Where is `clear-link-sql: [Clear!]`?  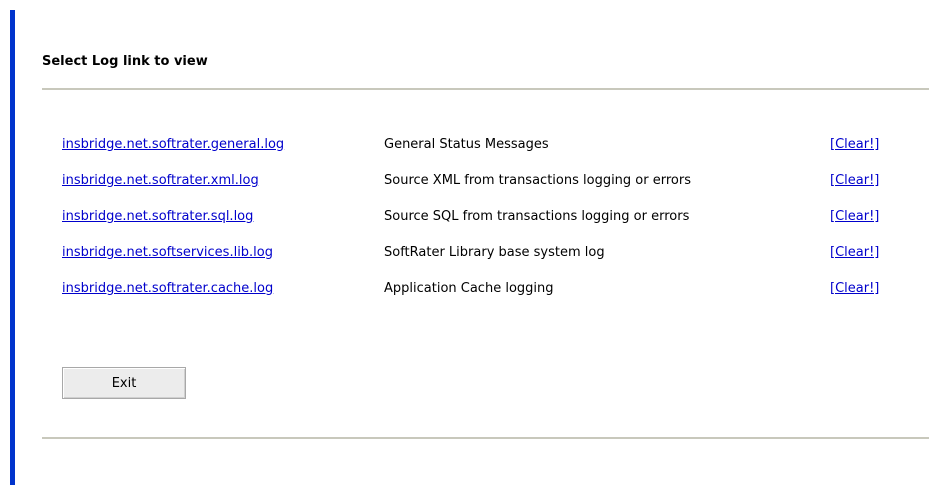 clear-link-sql: [Clear!] is located at coordinates (854, 216).